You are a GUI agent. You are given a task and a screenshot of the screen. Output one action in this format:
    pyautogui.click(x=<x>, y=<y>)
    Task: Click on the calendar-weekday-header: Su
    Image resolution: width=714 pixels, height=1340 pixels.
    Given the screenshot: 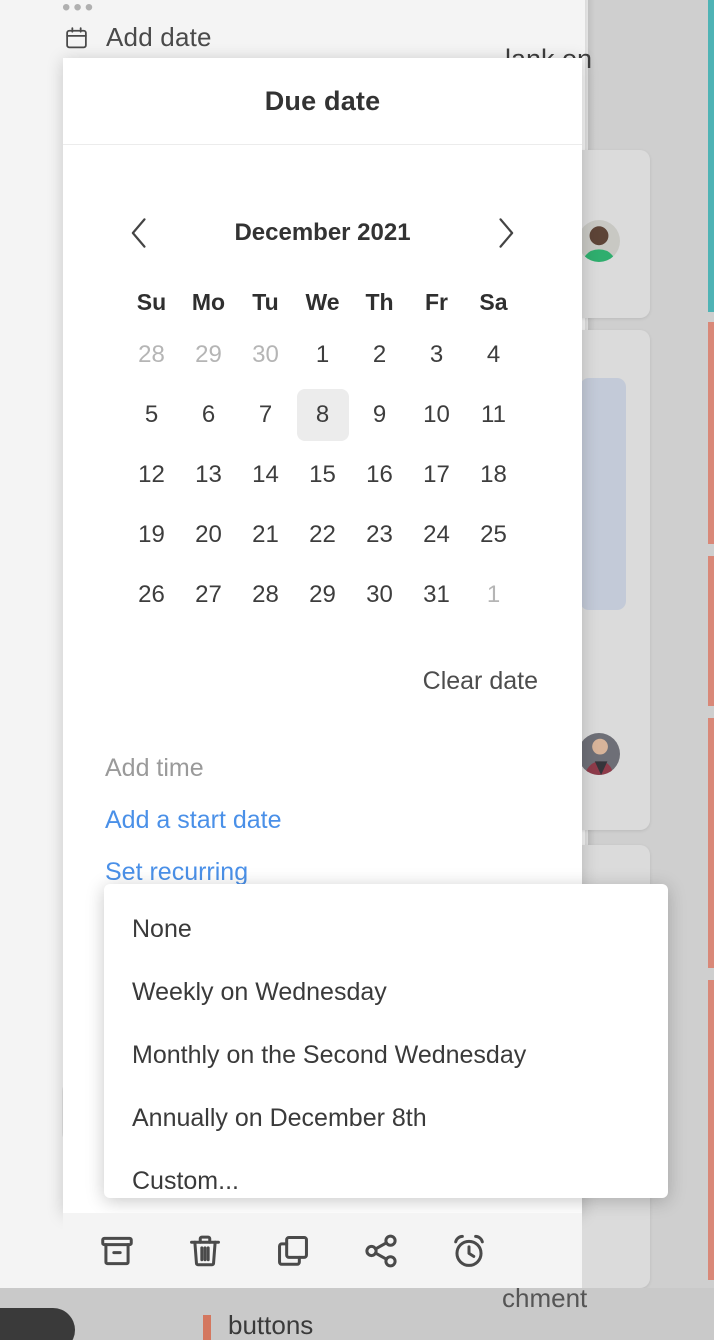 What is the action you would take?
    pyautogui.click(x=151, y=302)
    